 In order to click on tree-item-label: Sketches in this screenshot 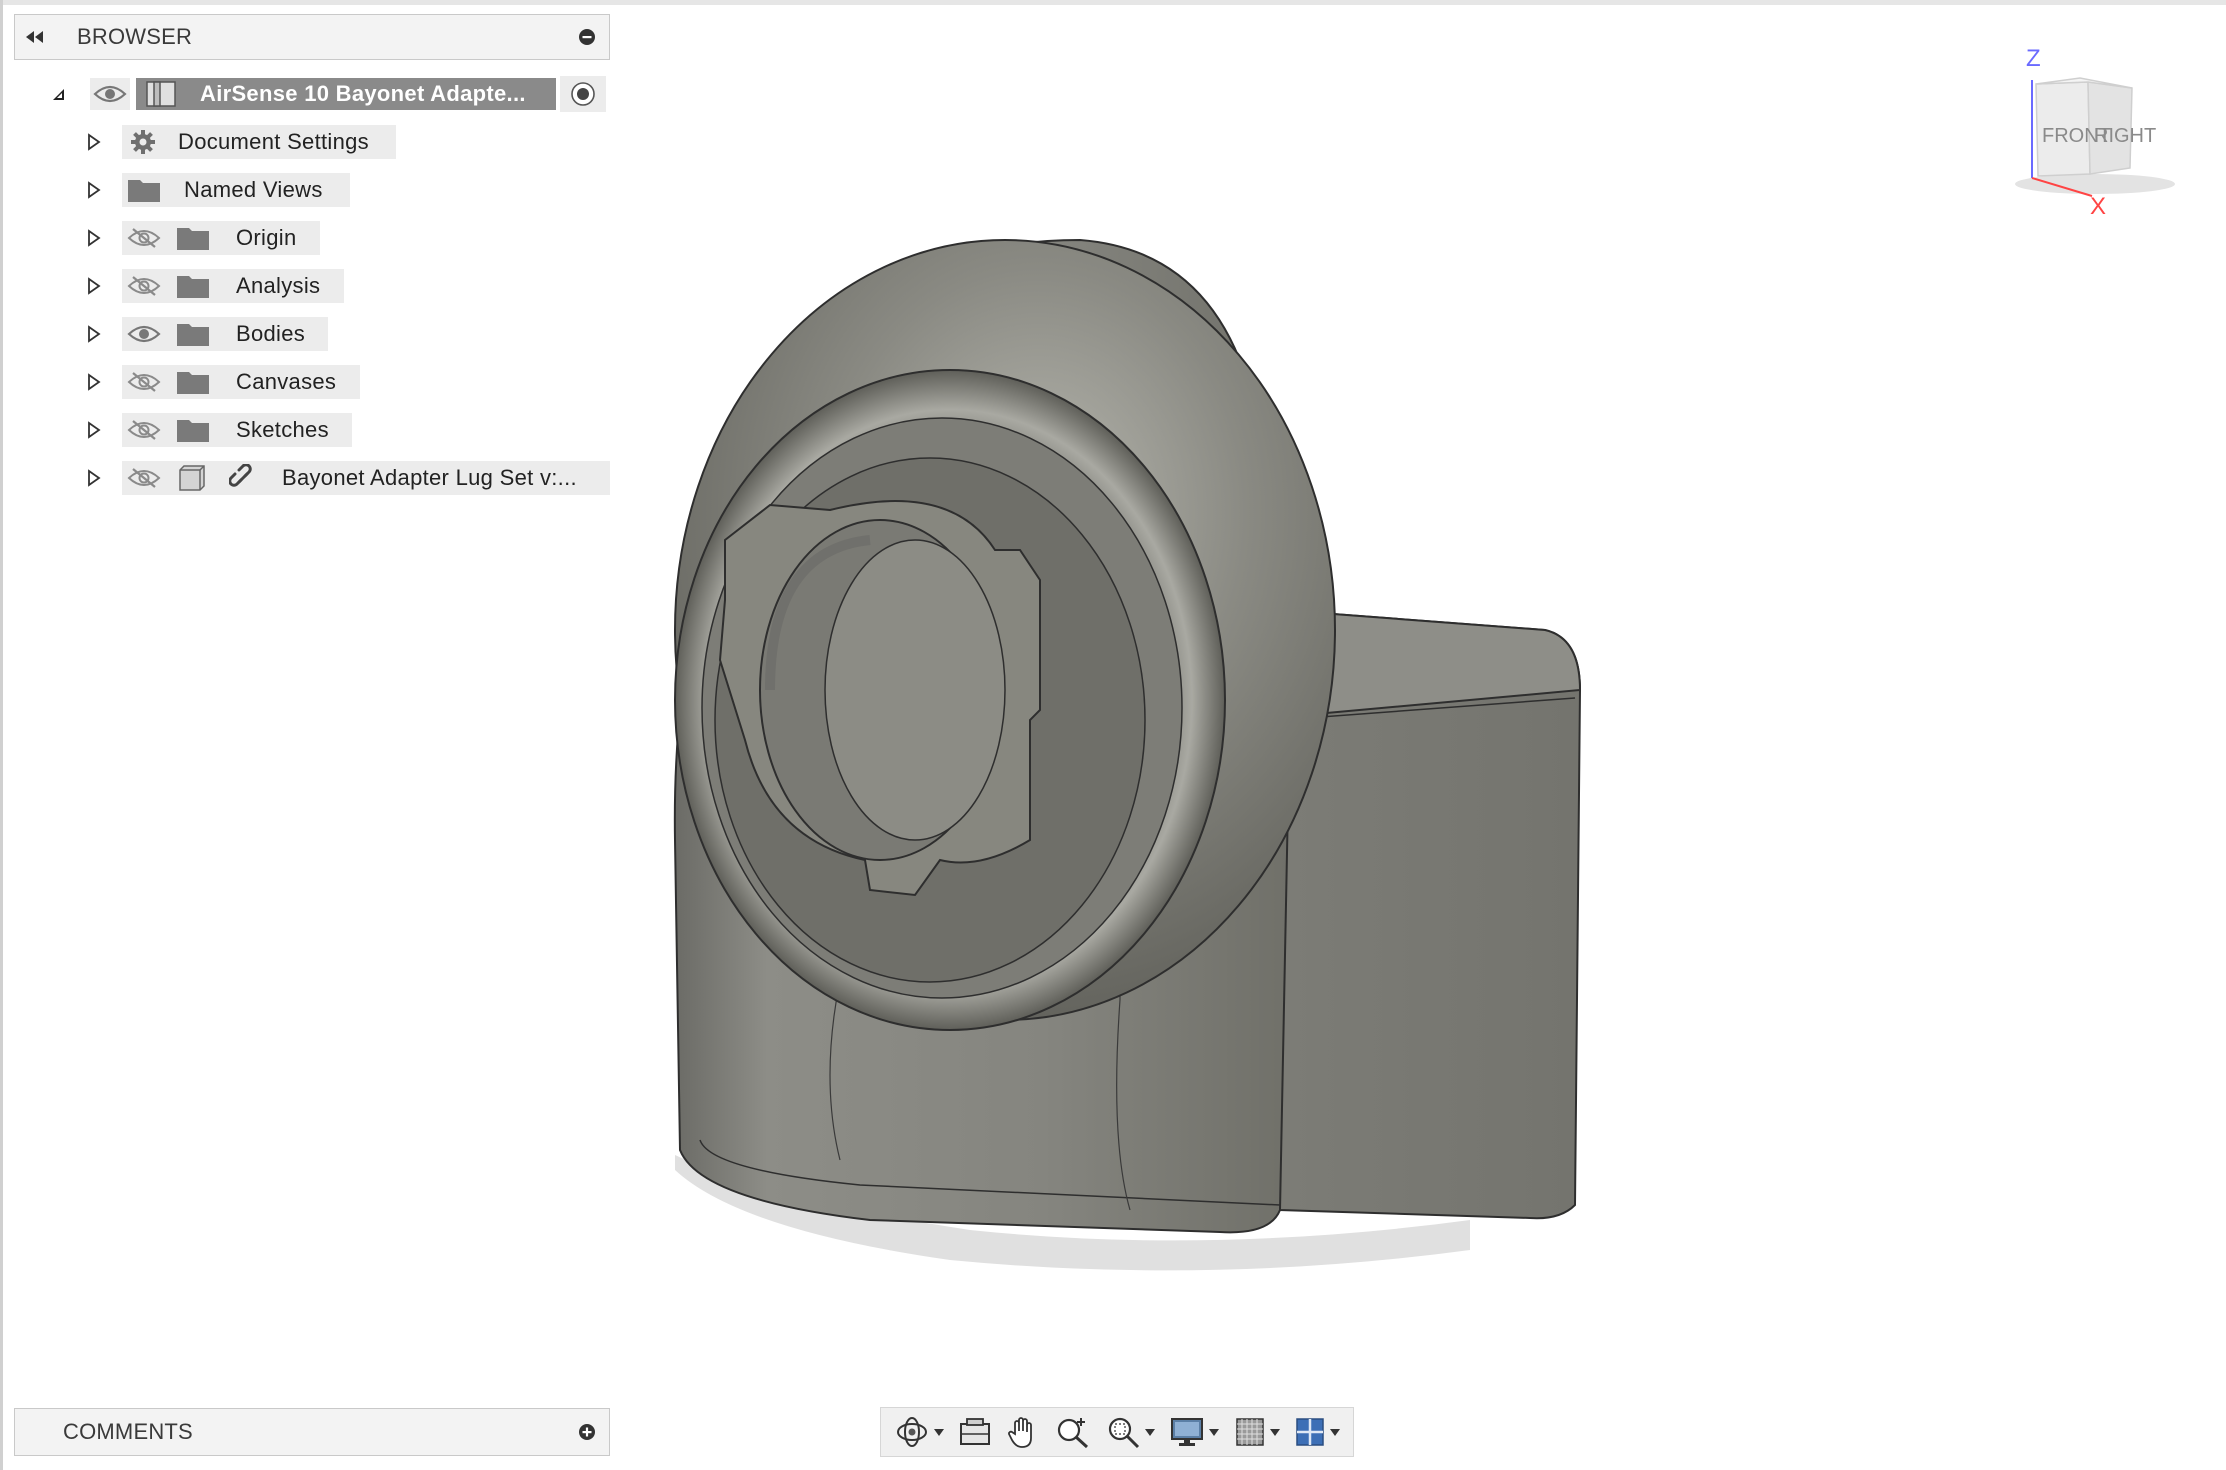, I will do `click(282, 429)`.